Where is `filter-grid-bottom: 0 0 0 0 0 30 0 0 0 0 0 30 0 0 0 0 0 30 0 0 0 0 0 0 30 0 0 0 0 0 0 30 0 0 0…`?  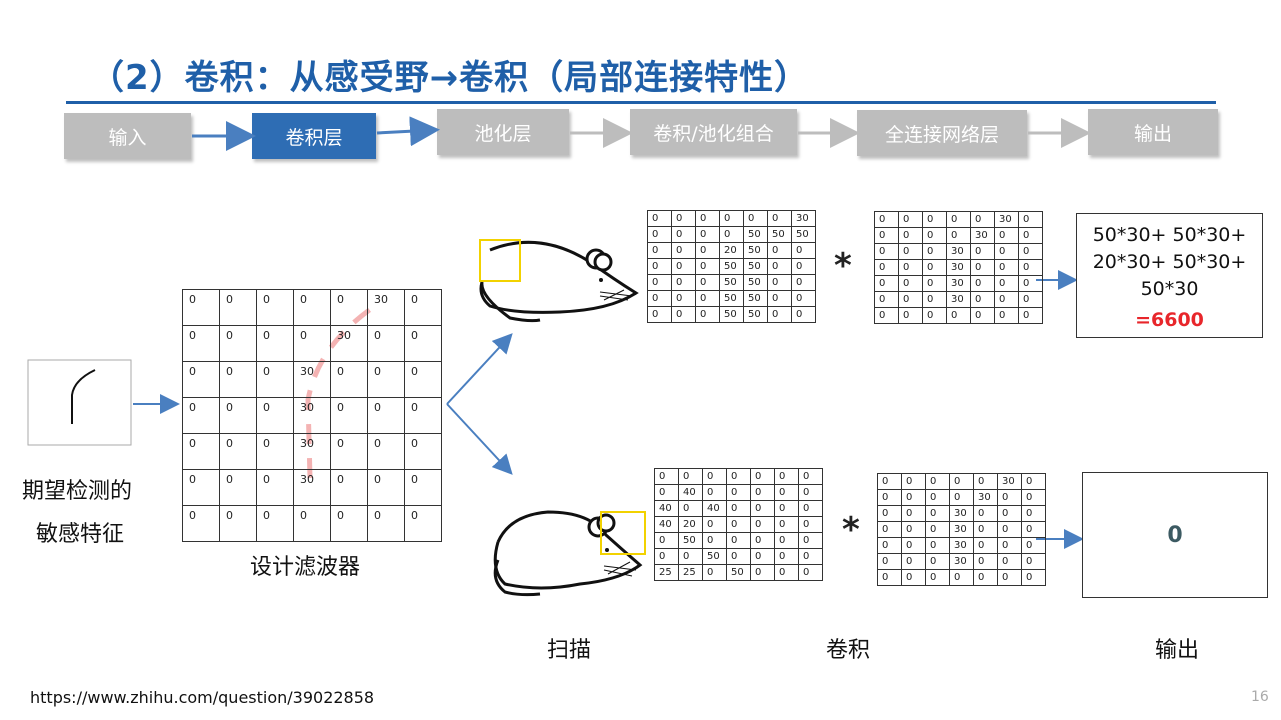
filter-grid-bottom: 0 0 0 0 0 30 0 0 0 0 0 30 0 0 0 0 0 30 0 0 0 0 0 0 30 0 0 0 0 0 0 30 0 0 0… is located at coordinates (961, 529).